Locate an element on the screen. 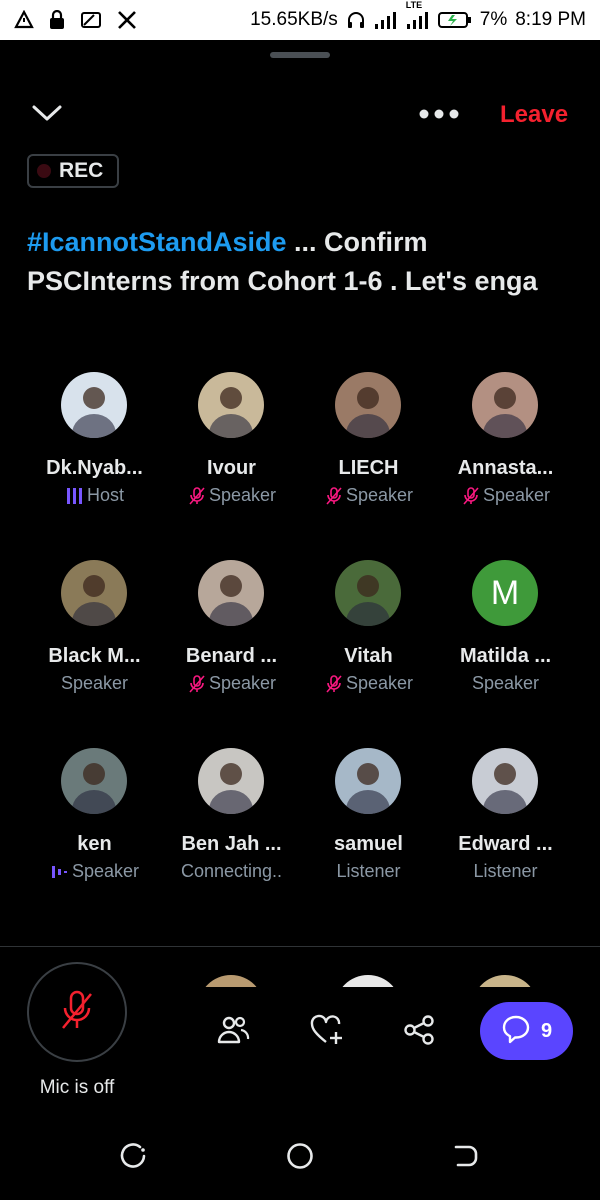 This screenshot has height=1200, width=600. speaking-bars-icon is located at coordinates (60, 872).